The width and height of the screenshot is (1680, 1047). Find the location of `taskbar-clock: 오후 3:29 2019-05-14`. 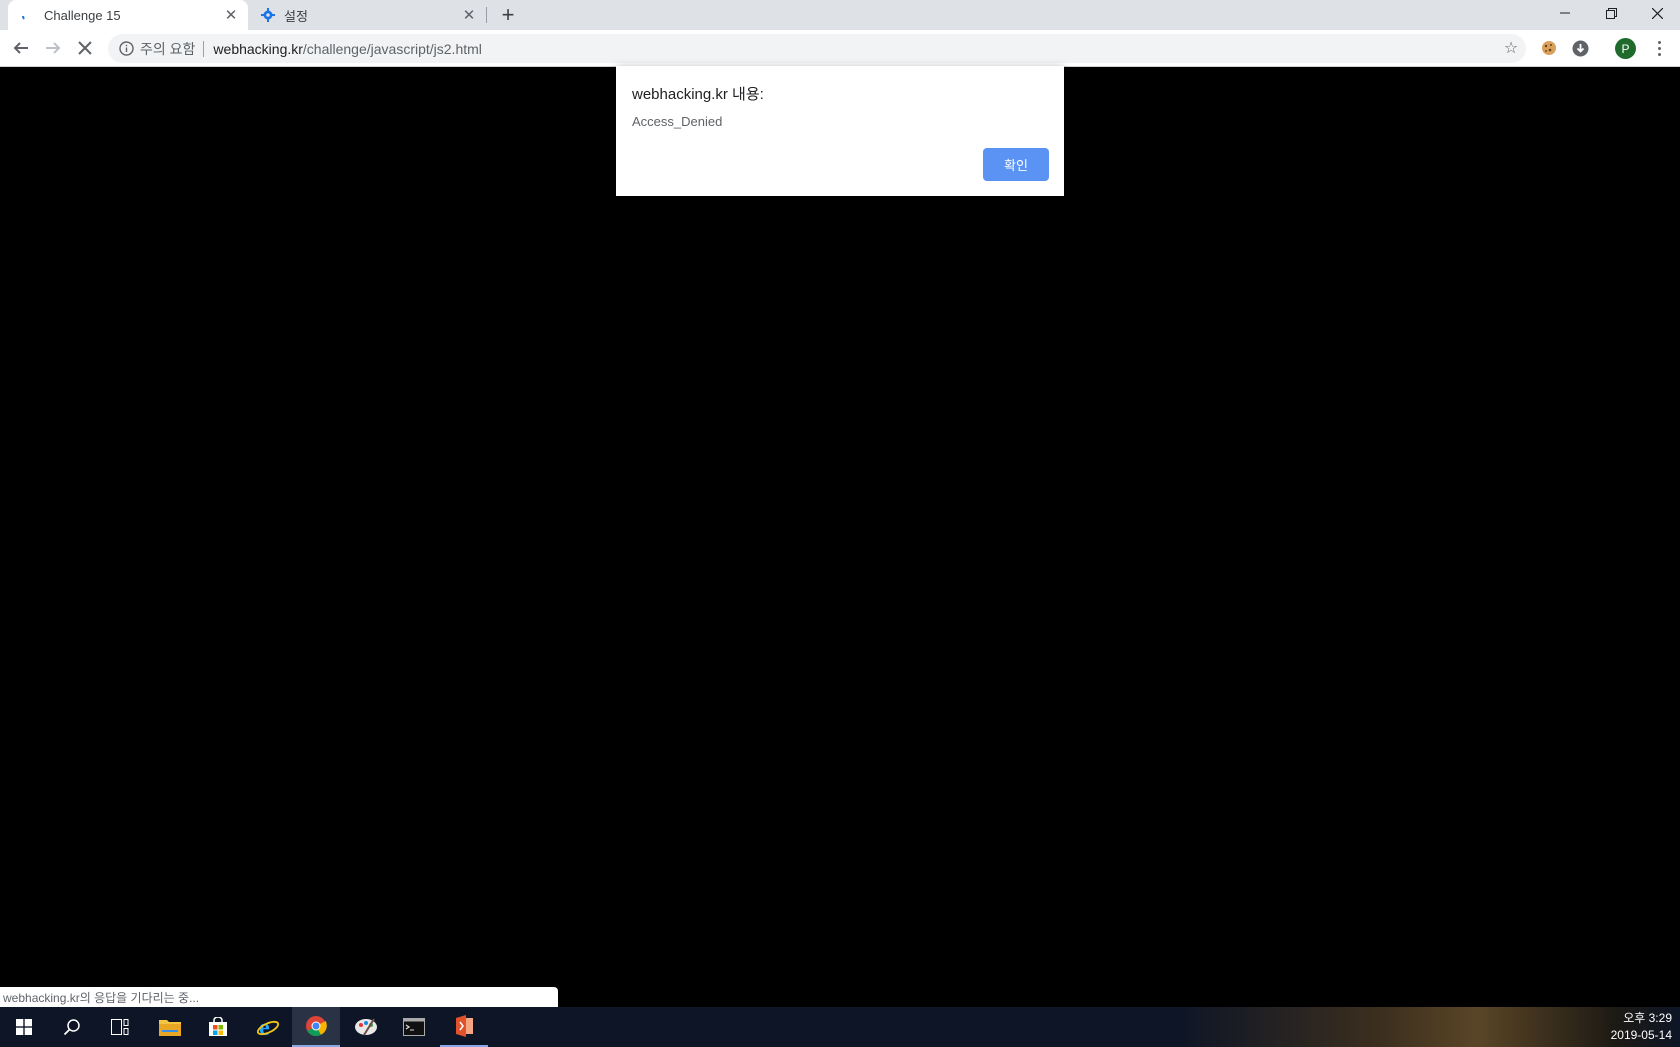

taskbar-clock: 오후 3:29 2019-05-14 is located at coordinates (1641, 1027).